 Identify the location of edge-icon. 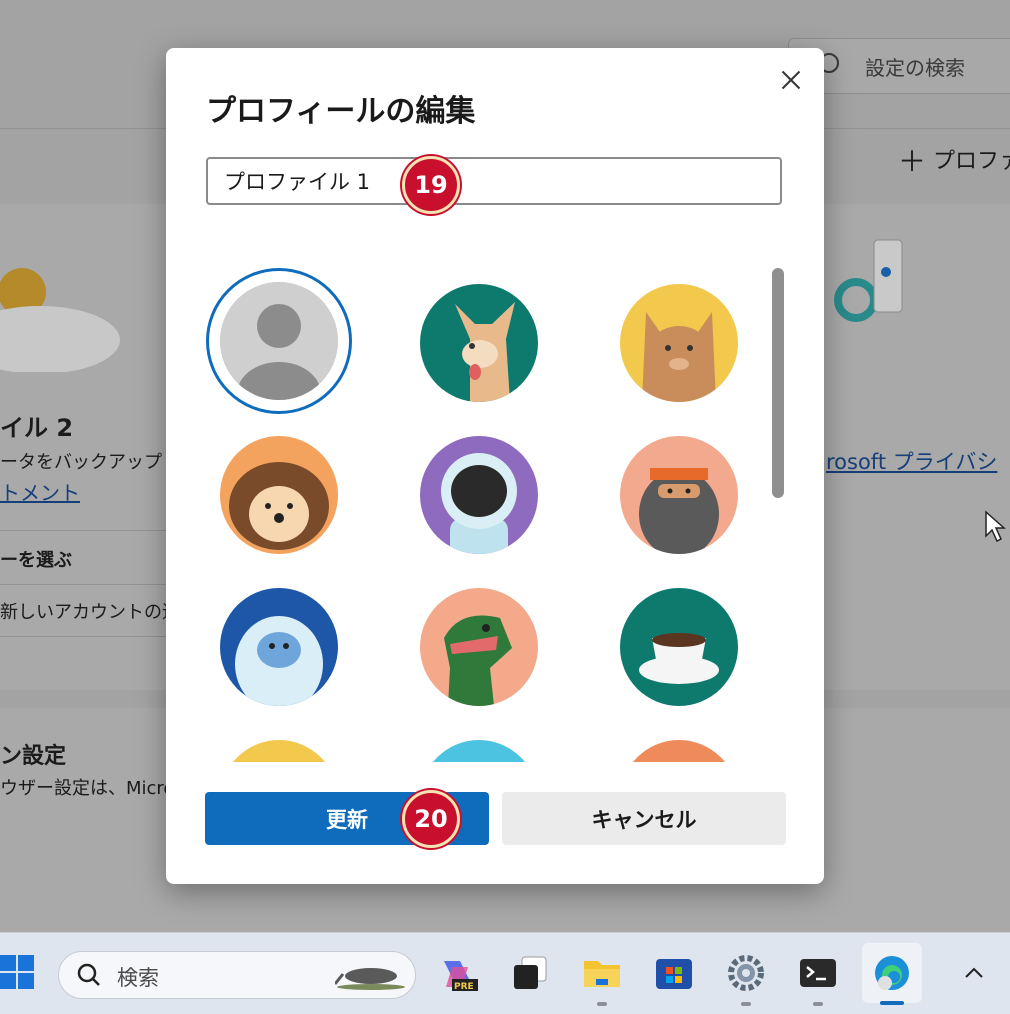
(892, 973).